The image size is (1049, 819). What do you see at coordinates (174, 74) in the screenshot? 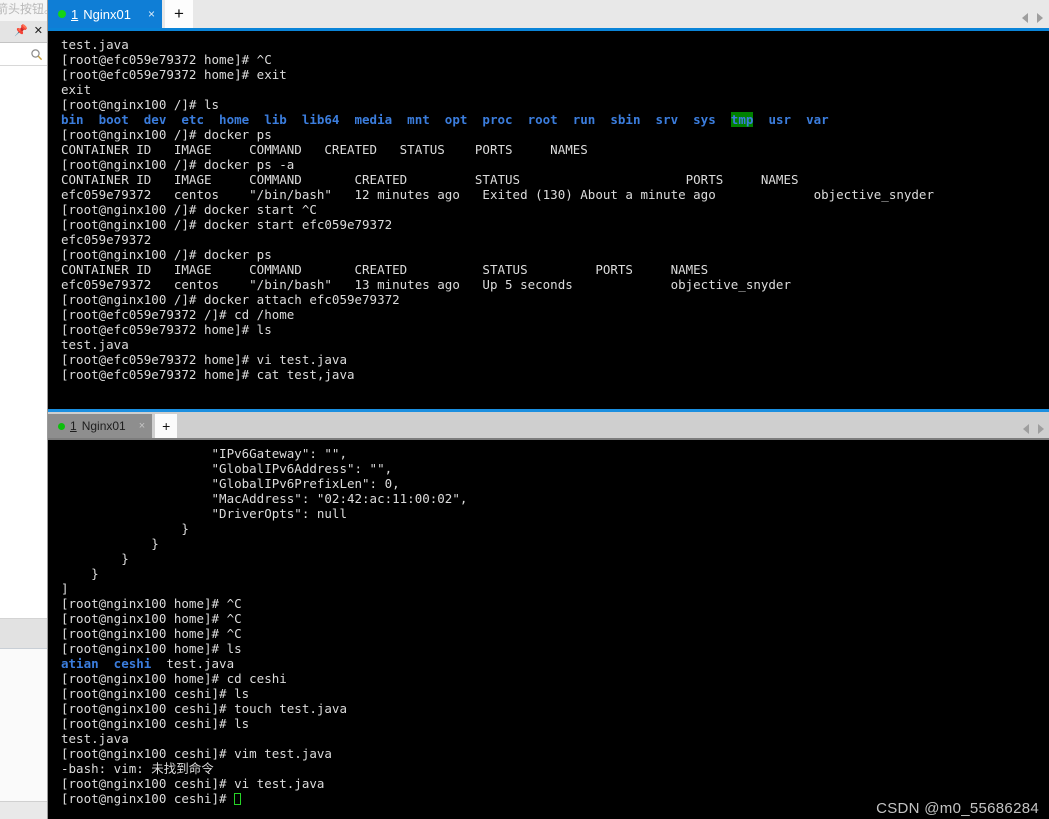
I see `terminal-text: [root@efc059e79372 home]# exit` at bounding box center [174, 74].